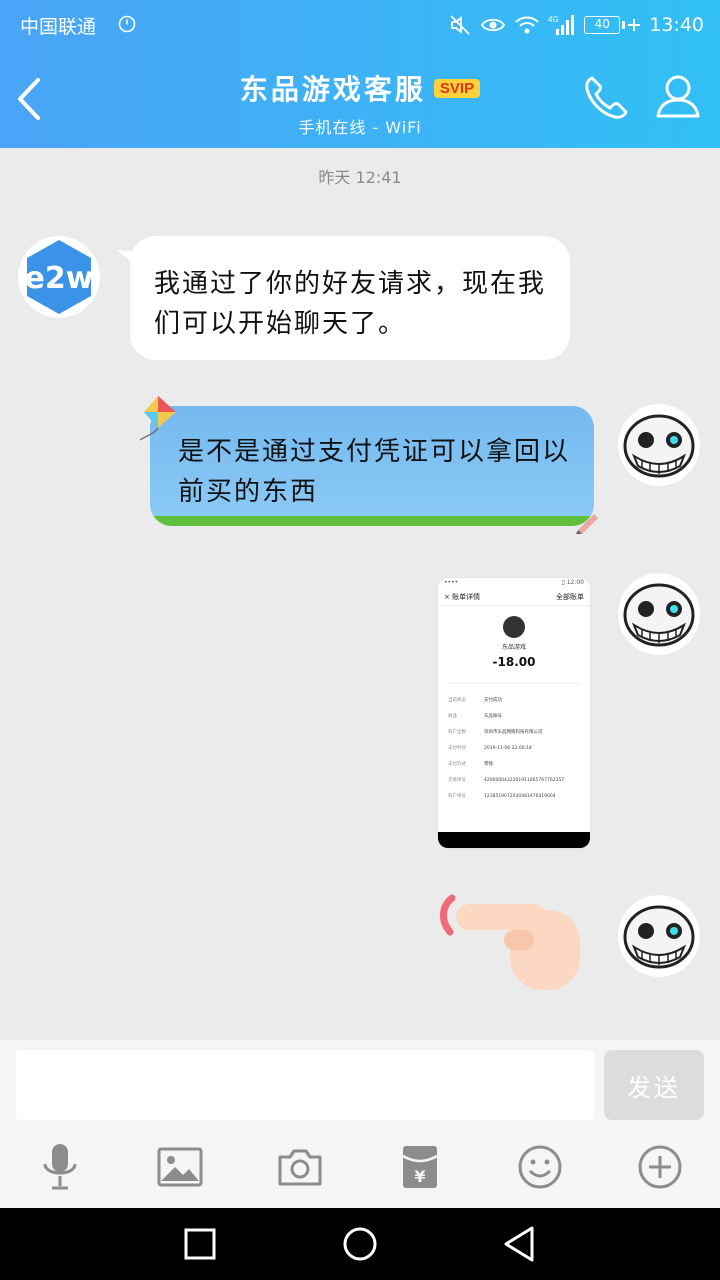 The height and width of the screenshot is (1280, 720). What do you see at coordinates (602, 25) in the screenshot?
I see `battery-label: 40` at bounding box center [602, 25].